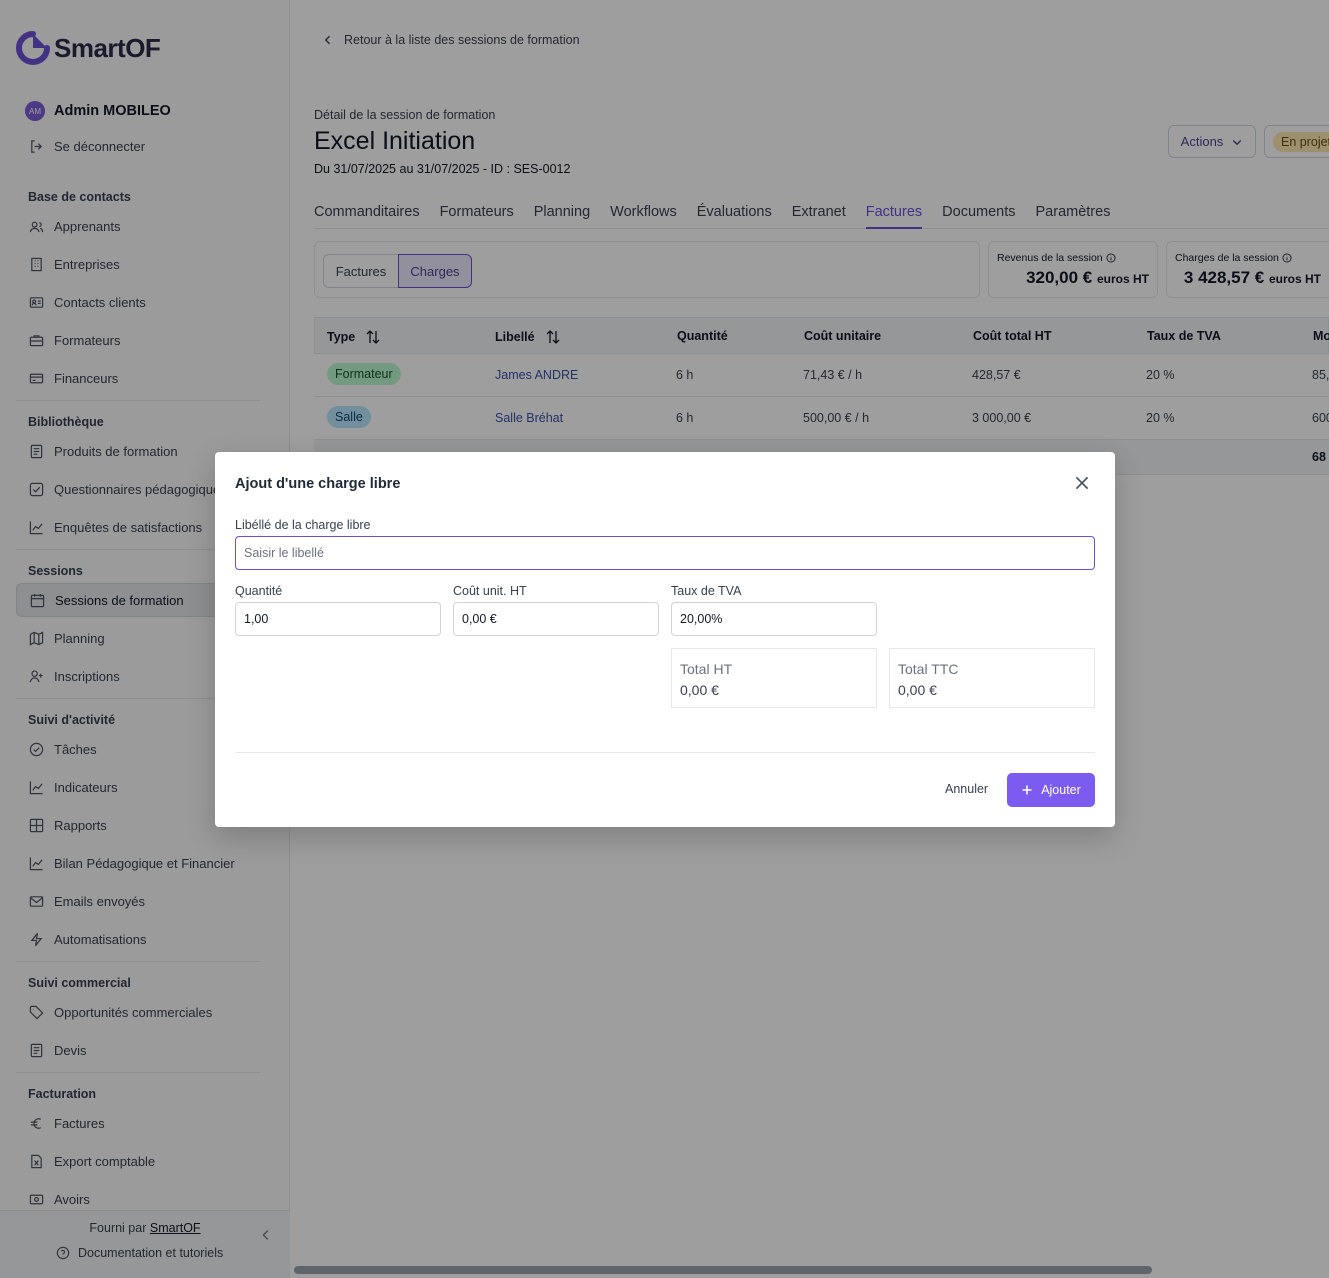  I want to click on charge-label-input: Saisir le libellé, so click(665, 553).